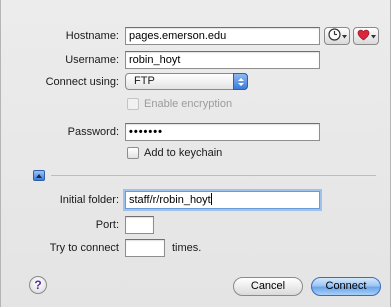 The height and width of the screenshot is (307, 391). What do you see at coordinates (144, 81) in the screenshot?
I see `protocol-value: FTP` at bounding box center [144, 81].